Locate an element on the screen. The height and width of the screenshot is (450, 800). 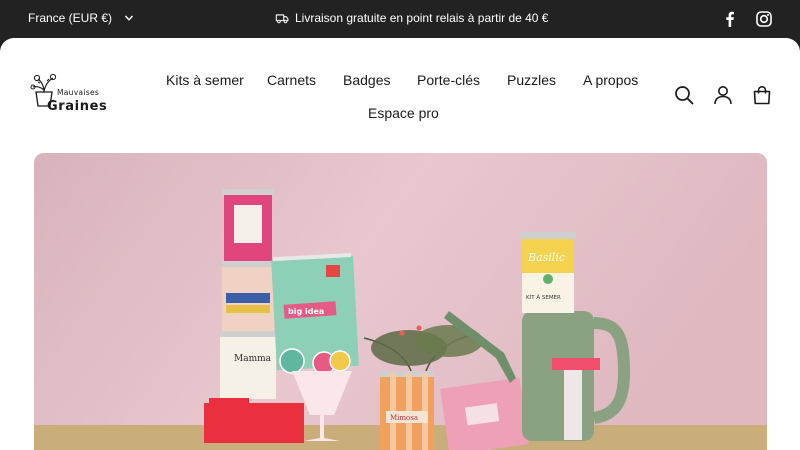
tin-front-label: Mimosa is located at coordinates (404, 418).